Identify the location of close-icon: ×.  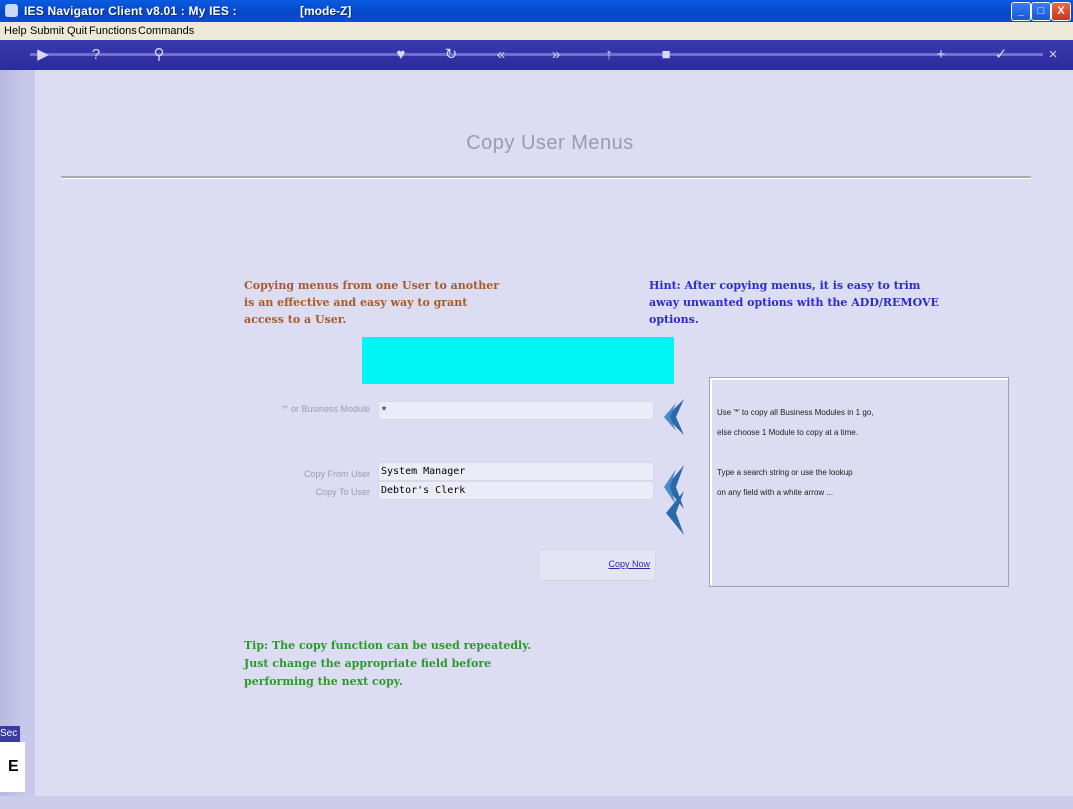
(1053, 55).